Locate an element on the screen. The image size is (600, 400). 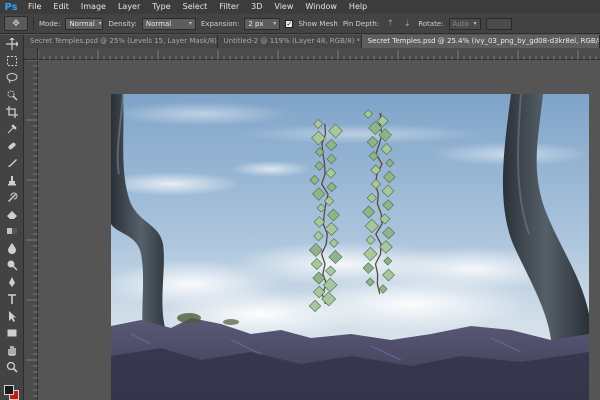
density-select: Normal ▾ is located at coordinates (168, 23).